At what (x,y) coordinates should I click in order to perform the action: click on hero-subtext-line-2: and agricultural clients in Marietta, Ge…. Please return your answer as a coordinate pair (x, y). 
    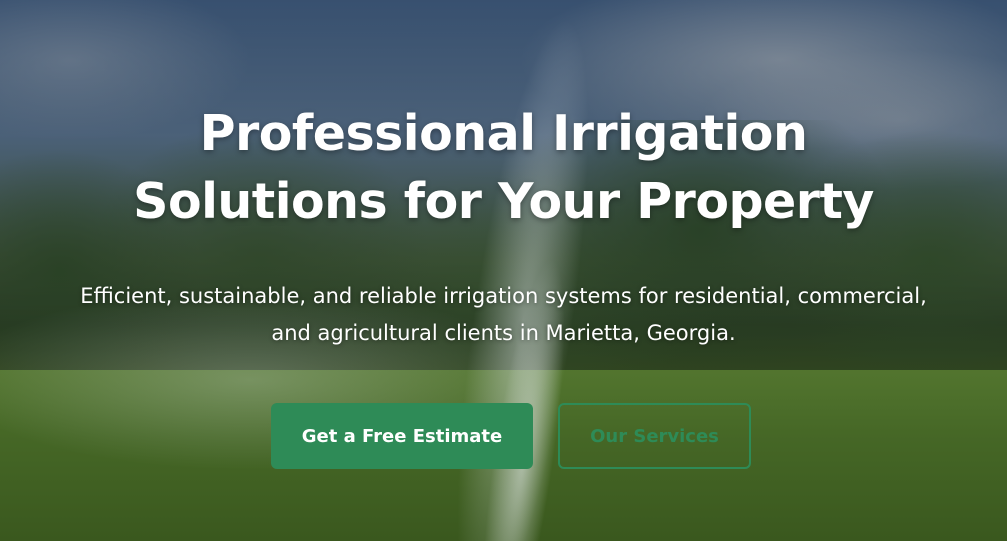
    Looking at the image, I should click on (503, 333).